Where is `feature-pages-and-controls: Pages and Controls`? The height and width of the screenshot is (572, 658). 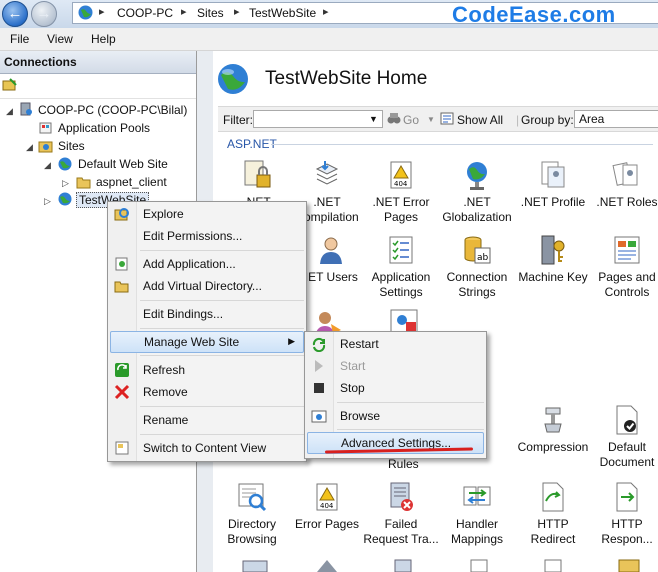
feature-pages-and-controls: Pages and Controls is located at coordinates (623, 267).